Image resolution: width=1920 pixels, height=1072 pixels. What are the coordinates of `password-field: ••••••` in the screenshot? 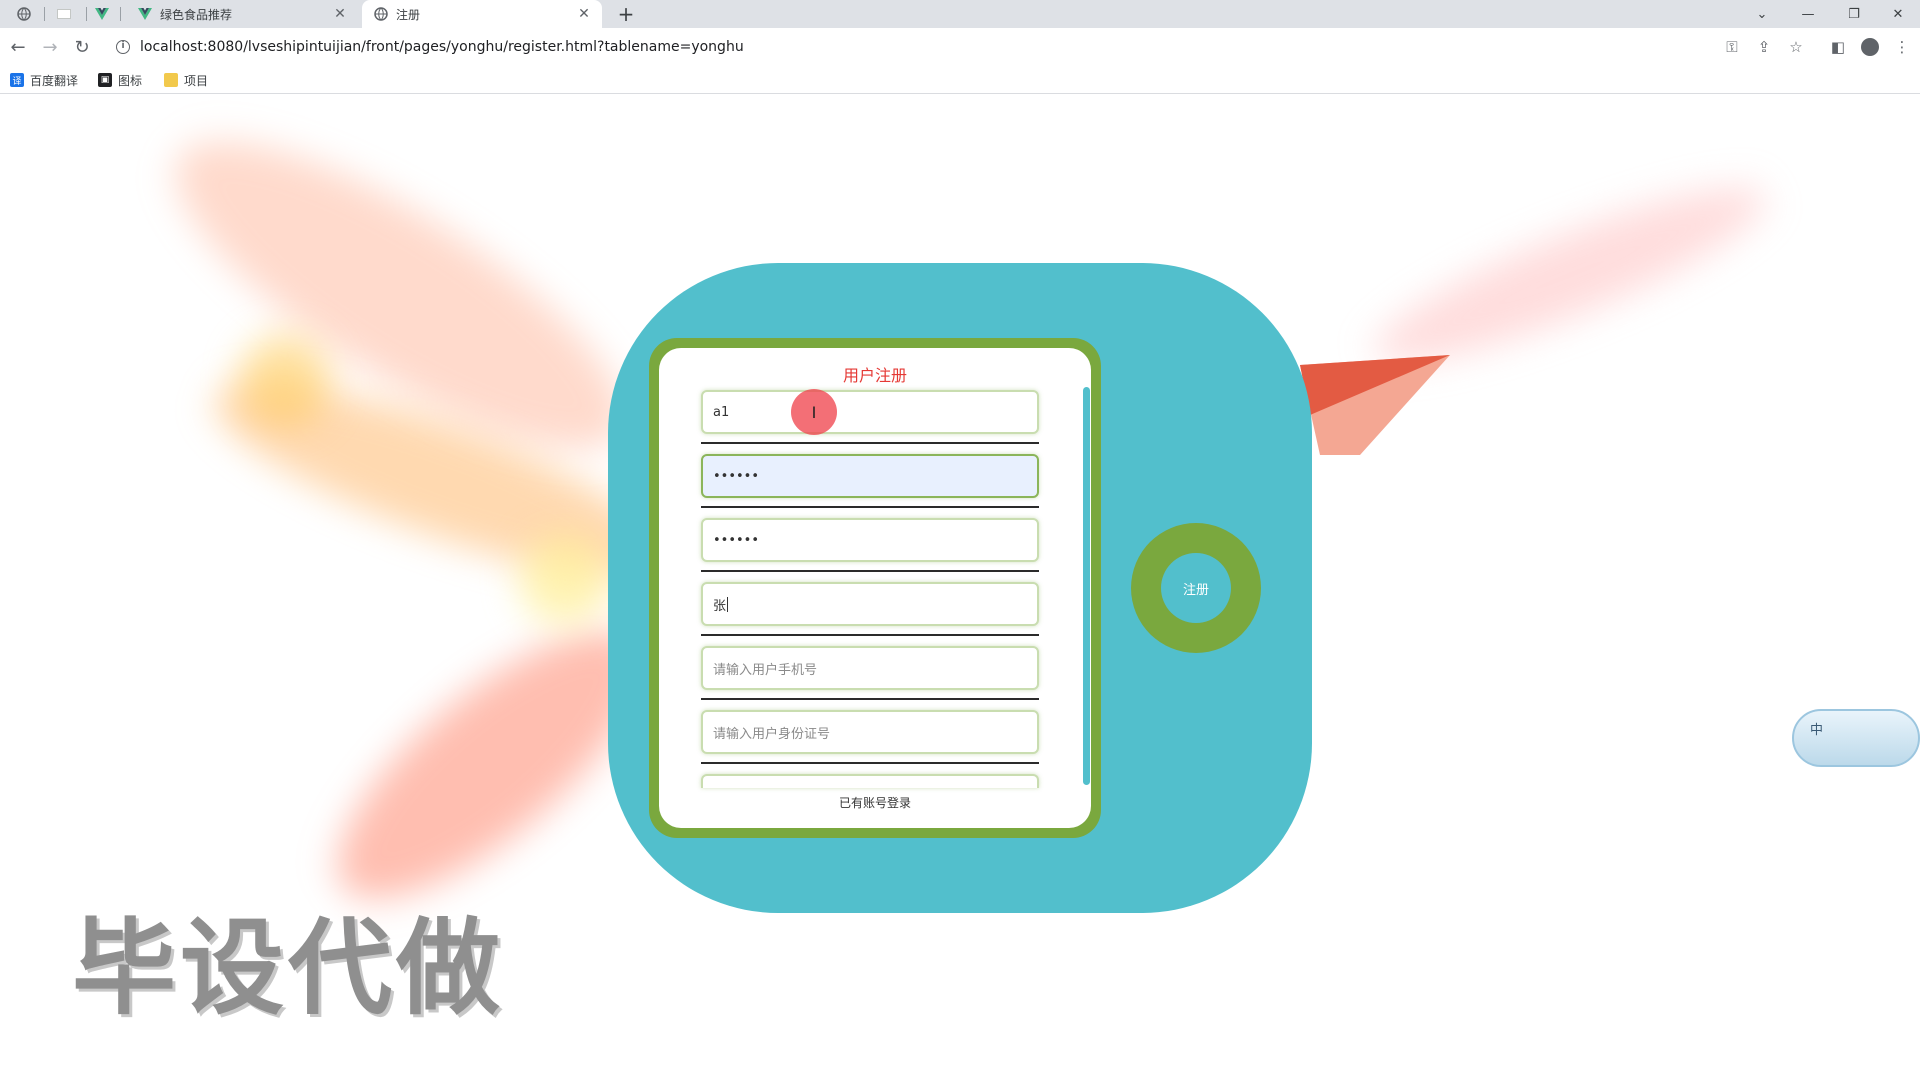 It's located at (870, 476).